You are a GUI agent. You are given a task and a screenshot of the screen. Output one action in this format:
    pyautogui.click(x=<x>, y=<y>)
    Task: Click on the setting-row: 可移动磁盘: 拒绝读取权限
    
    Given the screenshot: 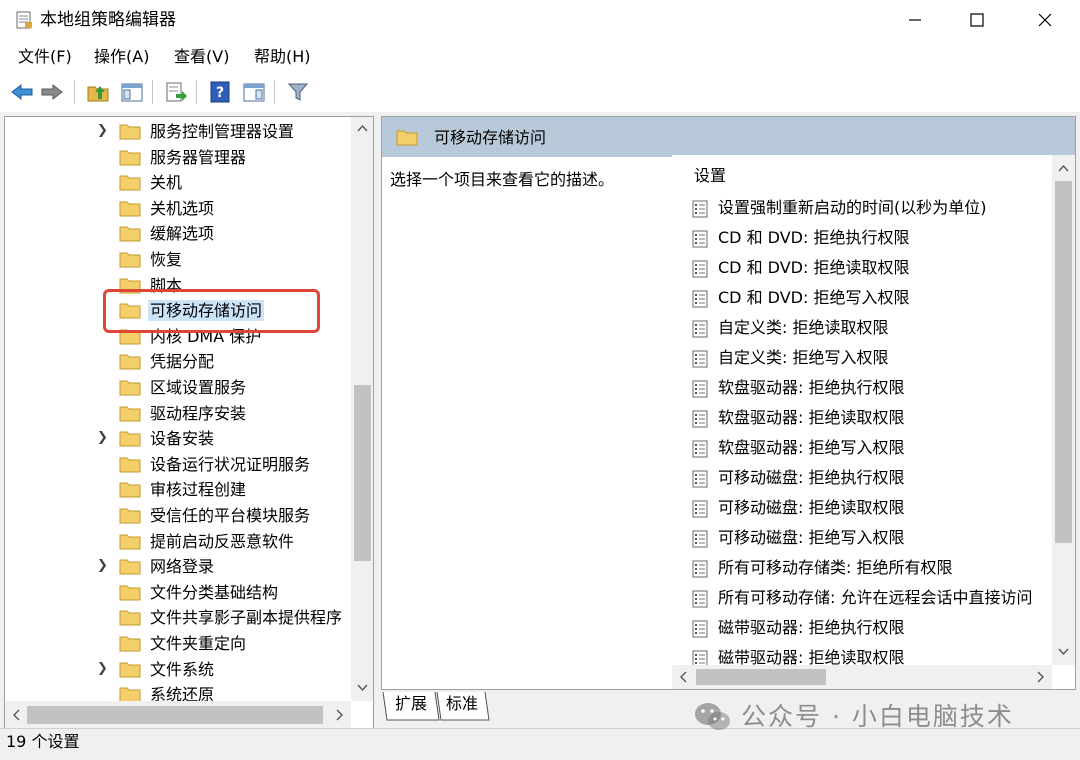 What is the action you would take?
    pyautogui.click(x=877, y=508)
    